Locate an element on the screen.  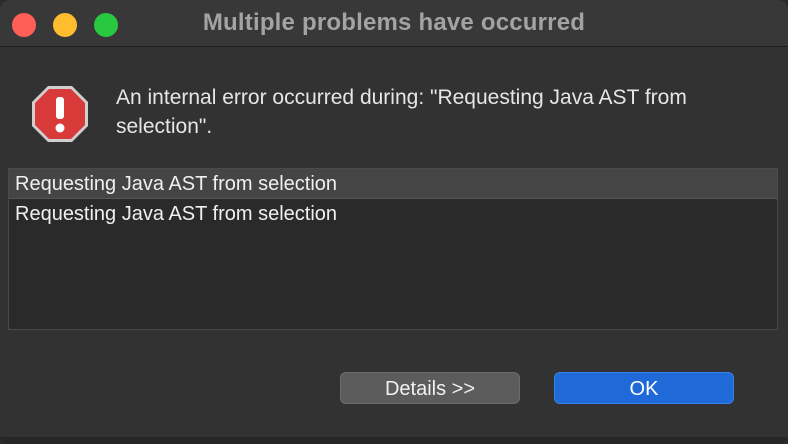
window-title: Multiple problems have occurred is located at coordinates (394, 22).